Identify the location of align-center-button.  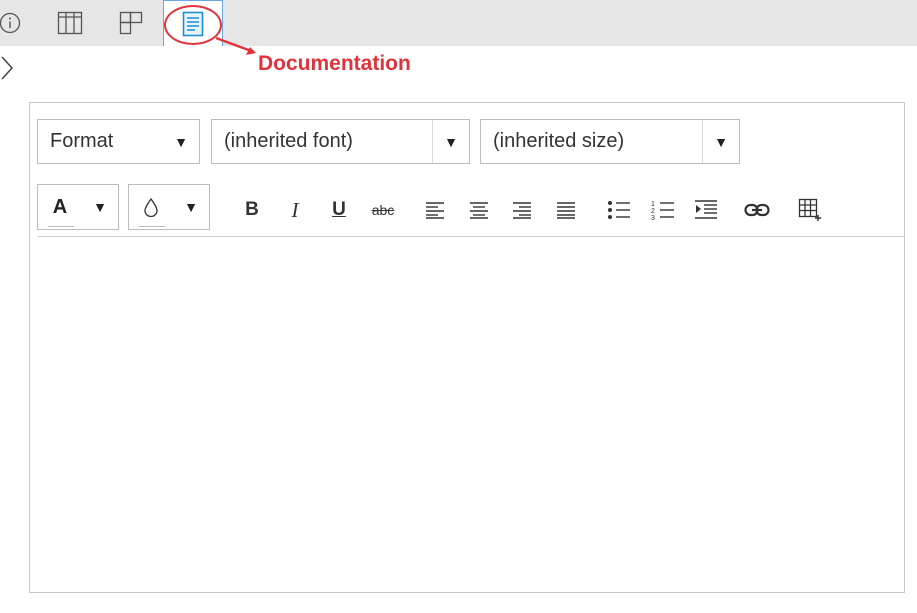
(479, 210).